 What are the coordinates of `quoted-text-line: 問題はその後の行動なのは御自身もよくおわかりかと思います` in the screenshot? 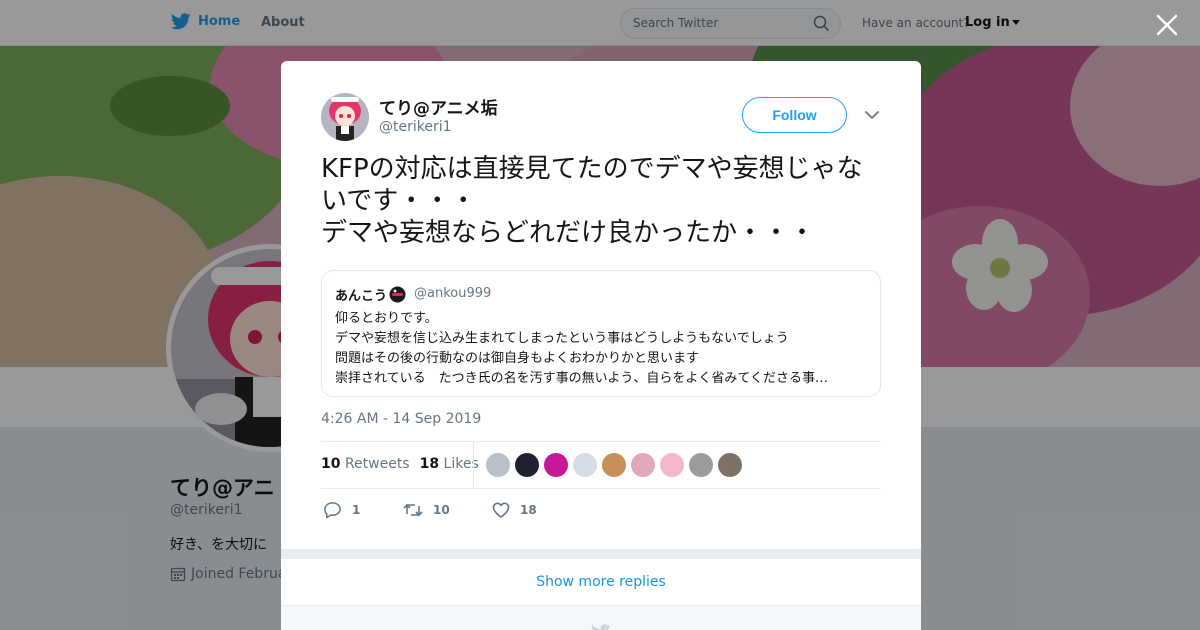 It's located at (517, 358).